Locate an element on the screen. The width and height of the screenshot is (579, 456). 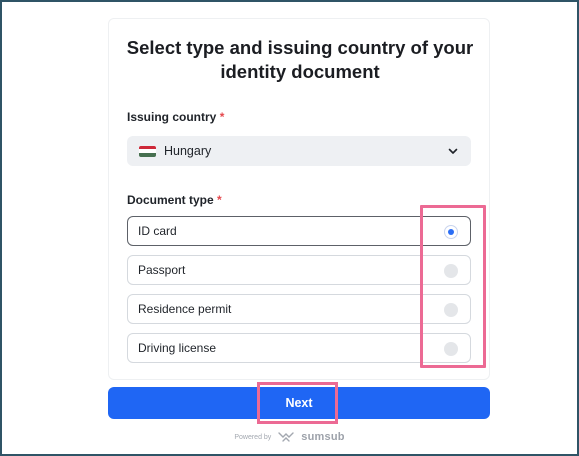
option-label: ID card is located at coordinates (157, 231).